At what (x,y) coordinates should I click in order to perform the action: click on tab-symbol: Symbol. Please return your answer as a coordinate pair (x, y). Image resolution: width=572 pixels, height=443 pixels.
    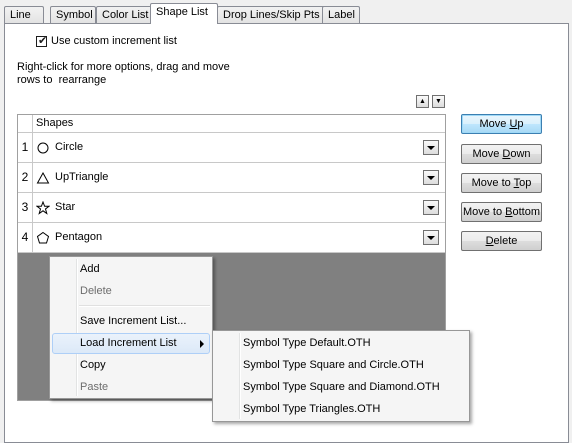
    Looking at the image, I should click on (73, 14).